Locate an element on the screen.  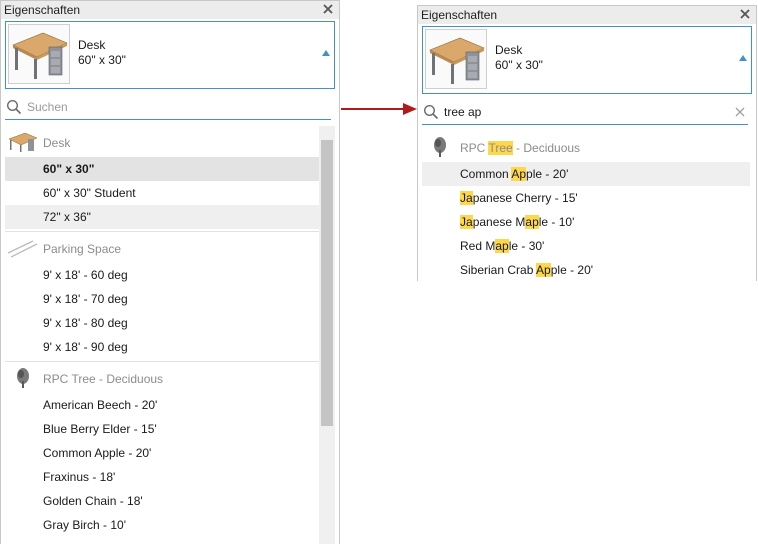
list-item: Golden Chain - 18' is located at coordinates (162, 501).